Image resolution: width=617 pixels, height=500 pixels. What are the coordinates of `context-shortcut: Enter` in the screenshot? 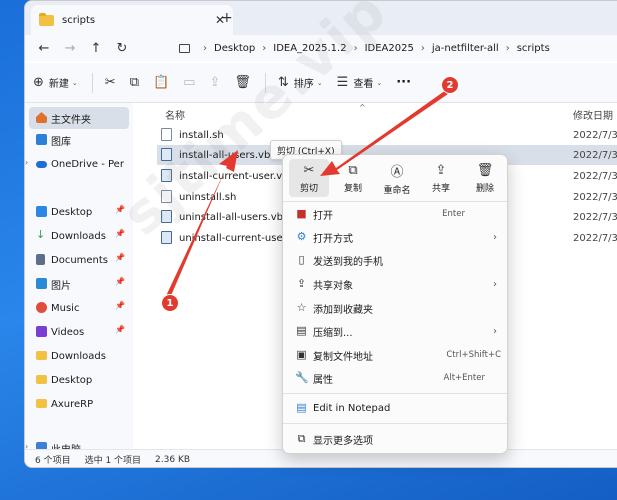 It's located at (453, 214).